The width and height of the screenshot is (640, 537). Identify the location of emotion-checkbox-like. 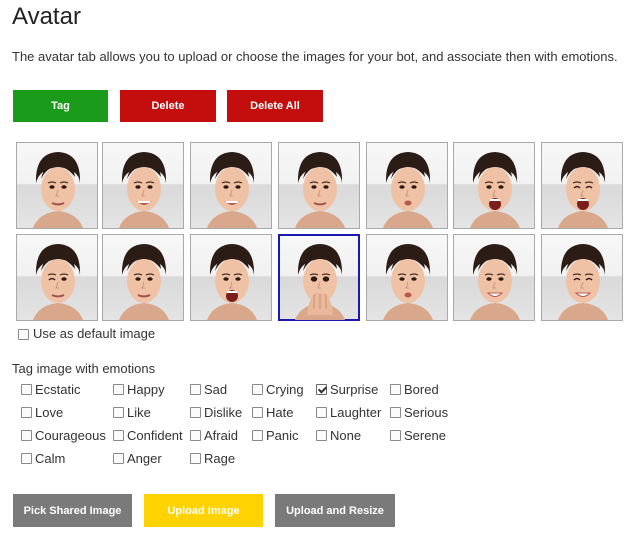
(118, 412).